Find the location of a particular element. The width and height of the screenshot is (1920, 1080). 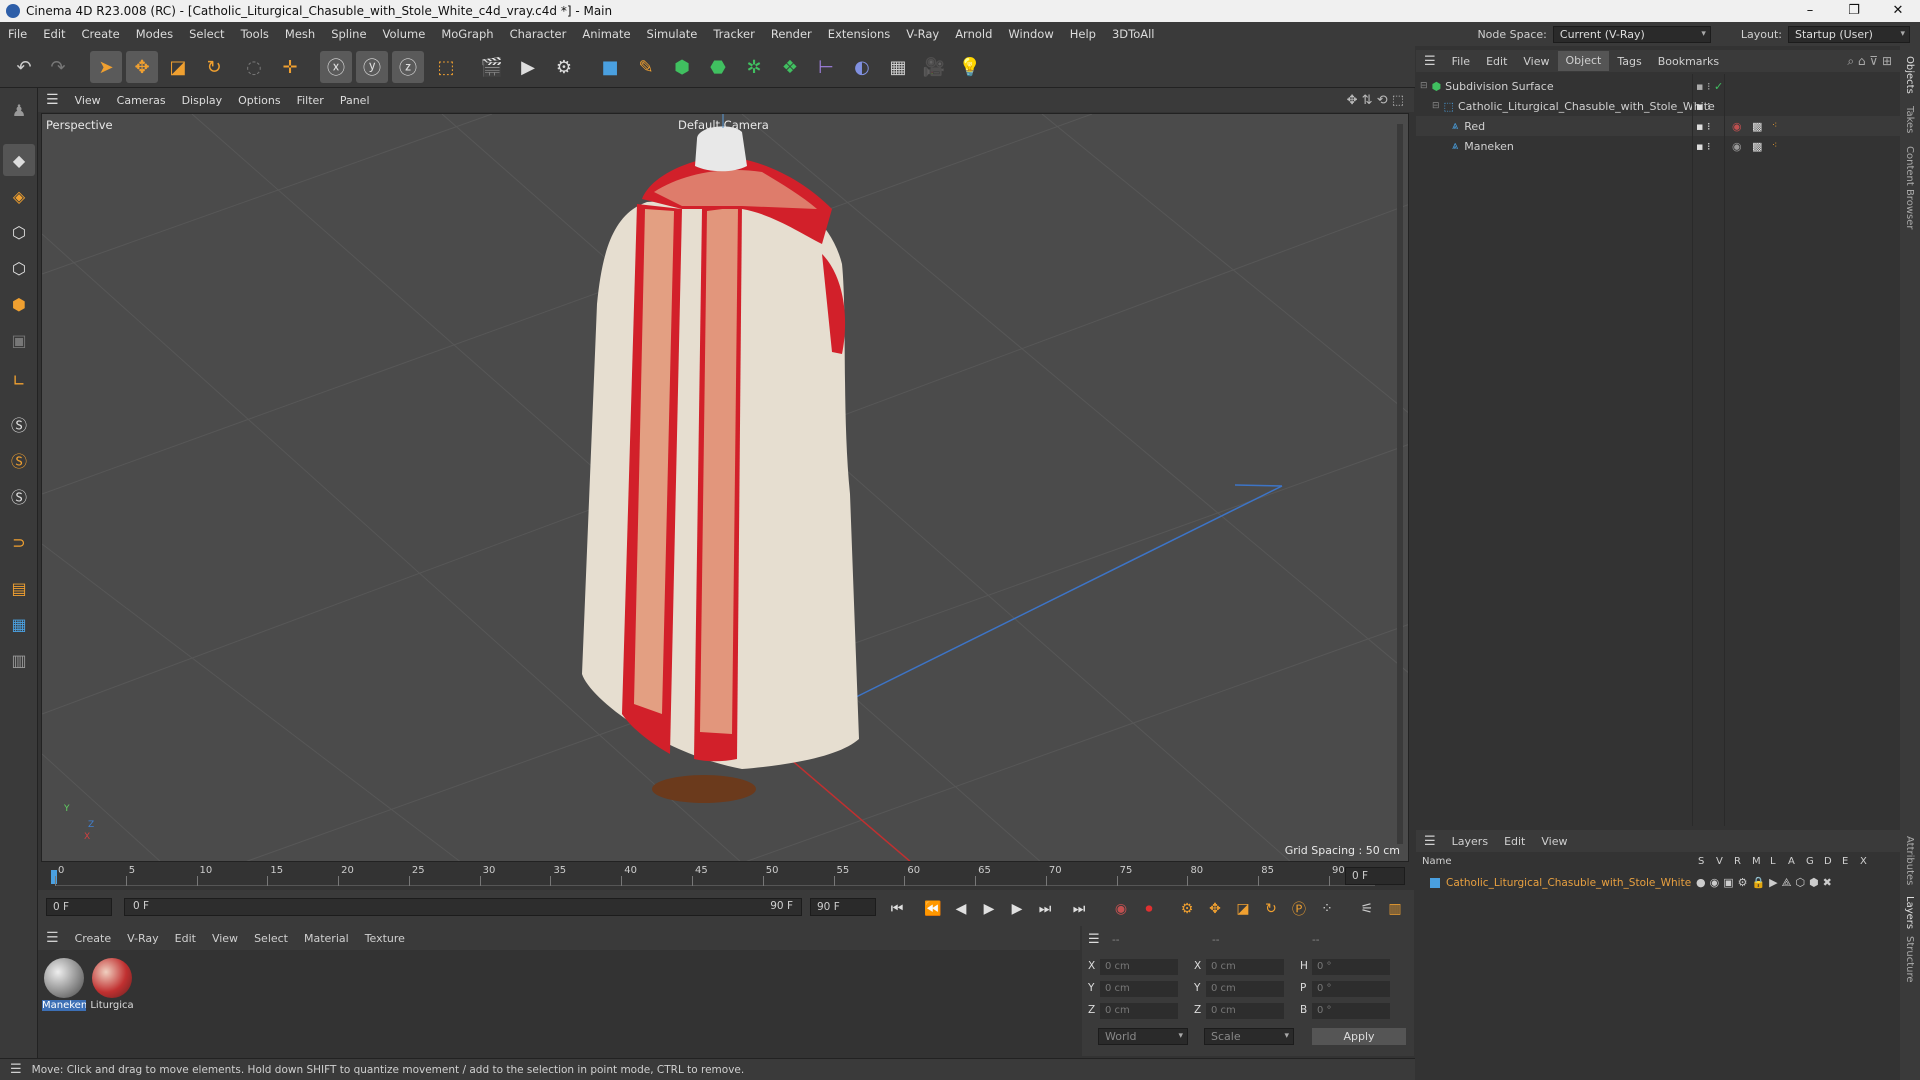

menu-window: Window is located at coordinates (1030, 34).